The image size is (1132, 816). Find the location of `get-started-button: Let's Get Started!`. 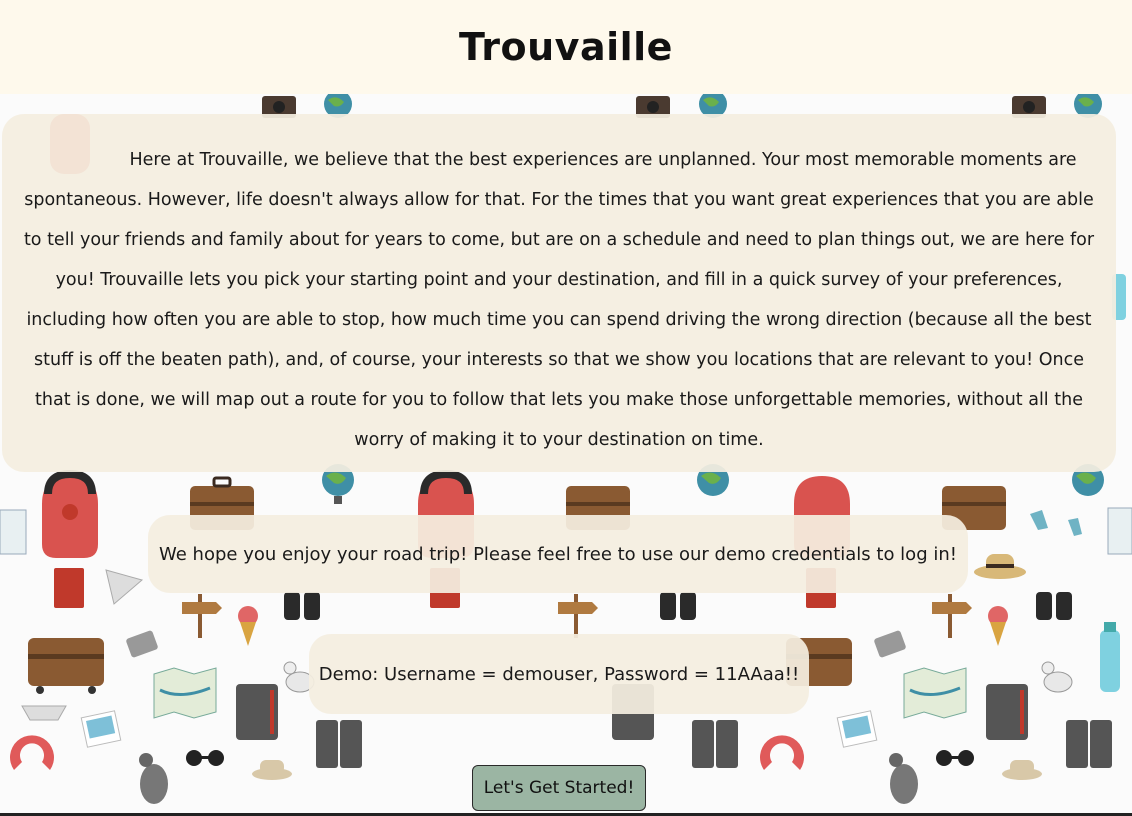

get-started-button: Let's Get Started! is located at coordinates (559, 788).